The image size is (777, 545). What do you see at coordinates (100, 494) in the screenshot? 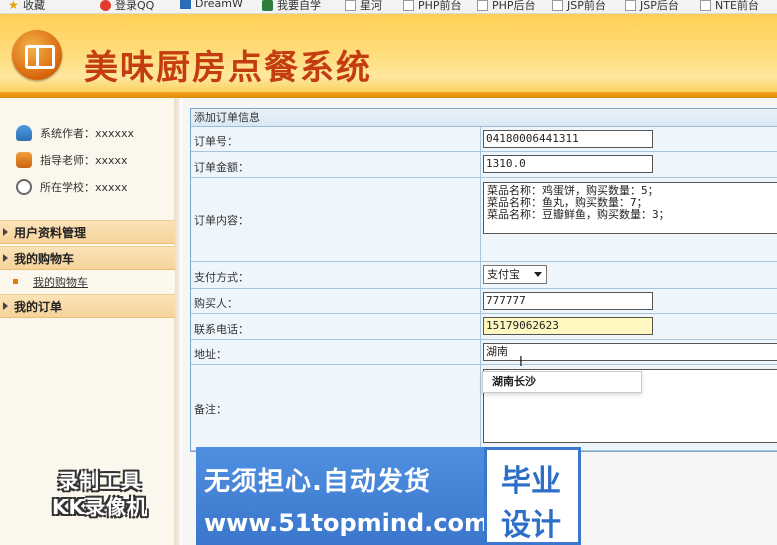
I see `recorder-watermark: 录制工具 KK录像机` at bounding box center [100, 494].